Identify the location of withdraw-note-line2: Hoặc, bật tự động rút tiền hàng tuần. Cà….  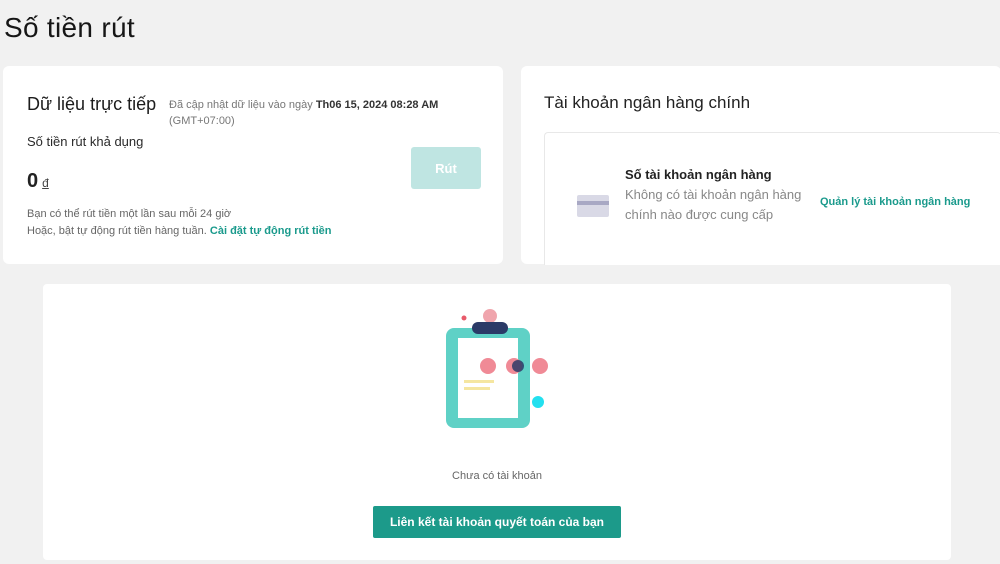
(179, 231).